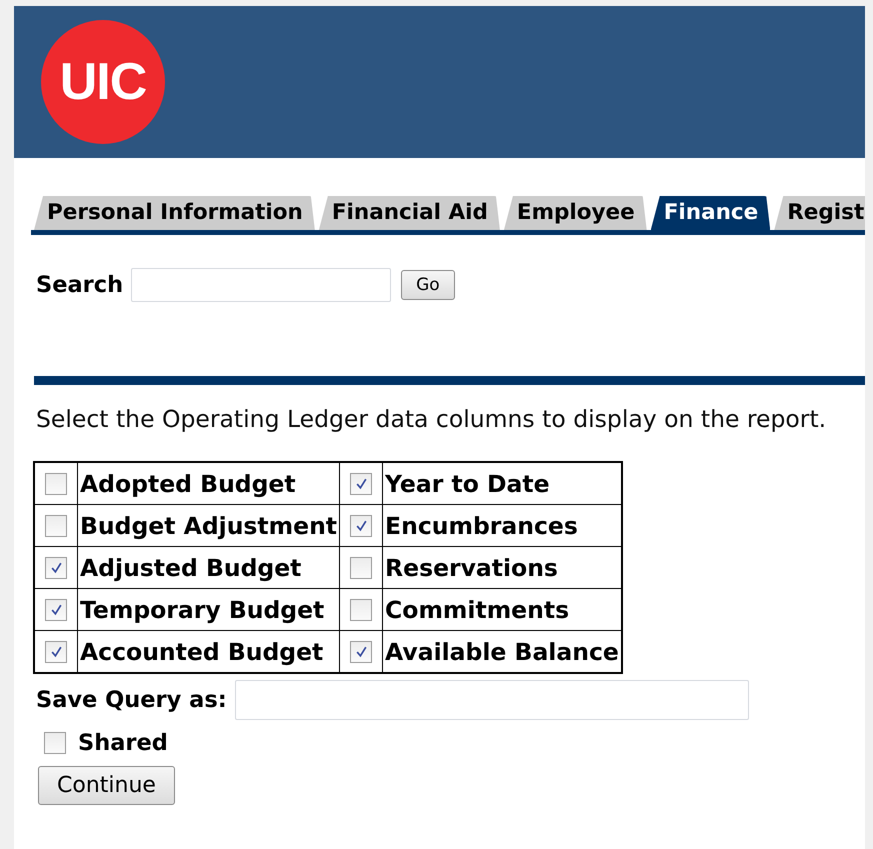 The image size is (873, 849). What do you see at coordinates (261, 285) in the screenshot?
I see `search-field` at bounding box center [261, 285].